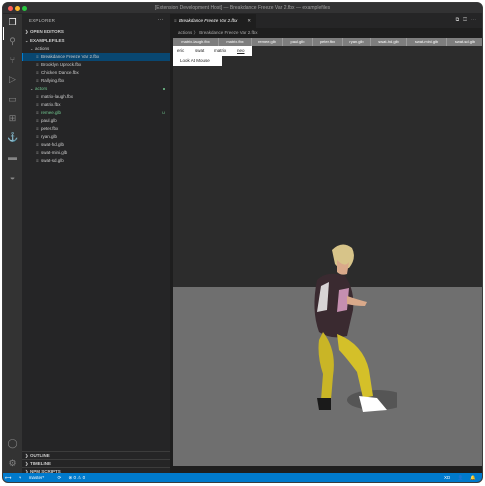 Image resolution: width=485 pixels, height=486 pixels. Describe the element at coordinates (326, 21) in the screenshot. I see `tab-bar: ≡ Breakdance Freeze Var 2.fbx ✕ ⧉◫⋯` at that location.